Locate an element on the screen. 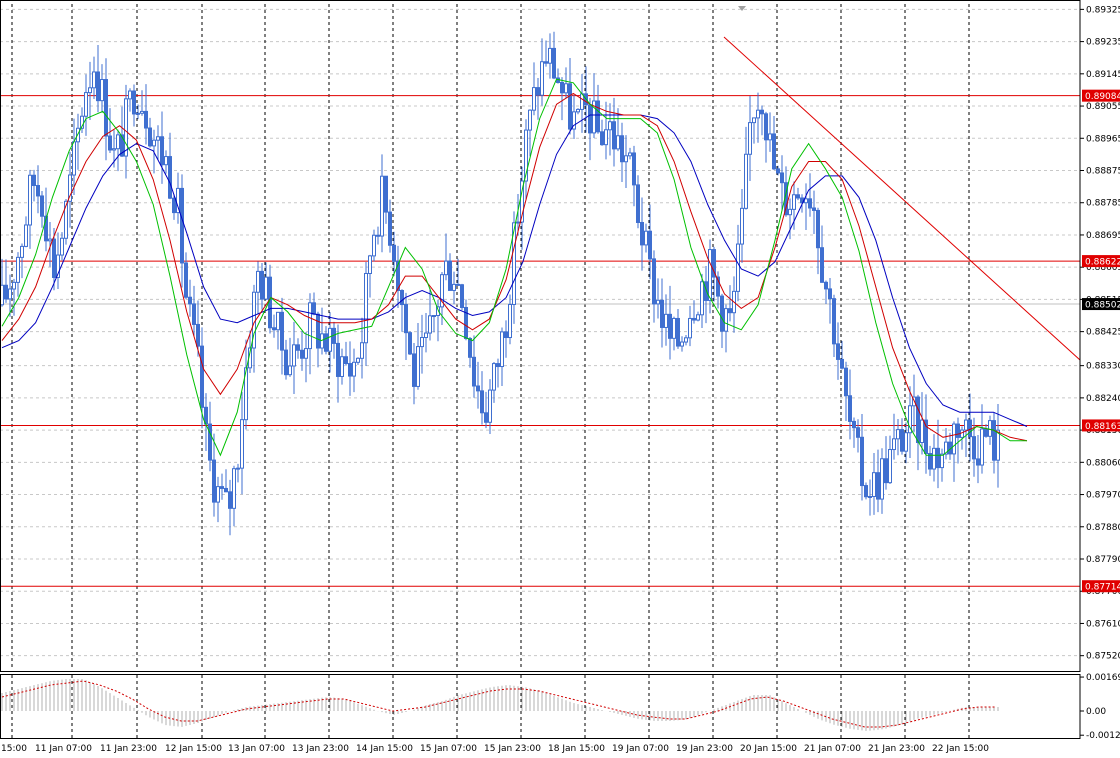 The image size is (1120, 758). time-tick-label: 14 Jan 15:00 is located at coordinates (384, 749).